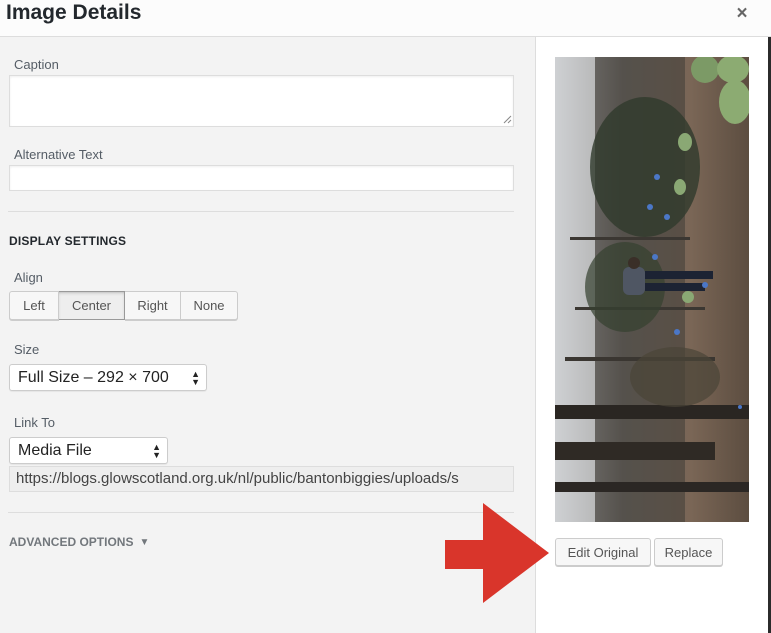 The height and width of the screenshot is (633, 771). What do you see at coordinates (144, 542) in the screenshot?
I see `caret-down-icon: ▼` at bounding box center [144, 542].